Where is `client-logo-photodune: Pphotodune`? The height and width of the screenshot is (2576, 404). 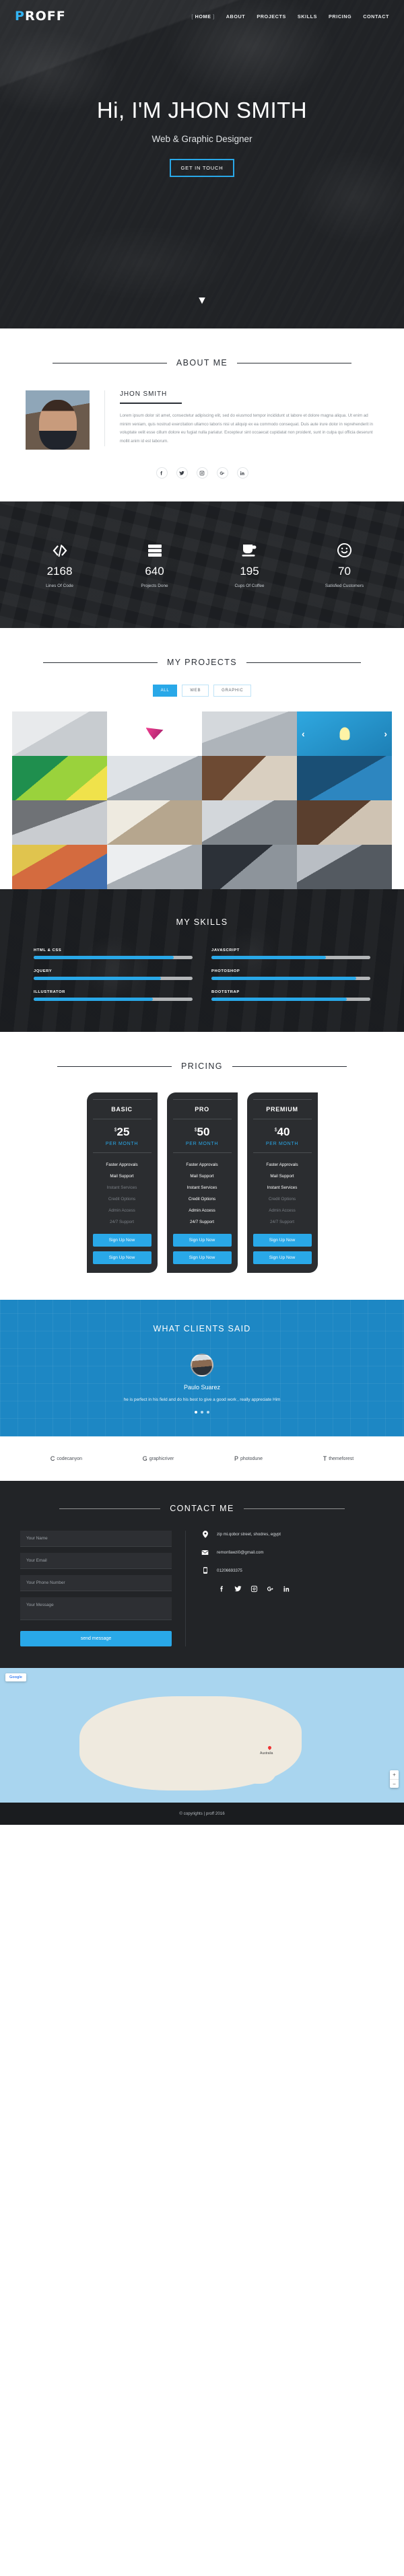
client-logo-photodune: Pphotodune is located at coordinates (248, 1458).